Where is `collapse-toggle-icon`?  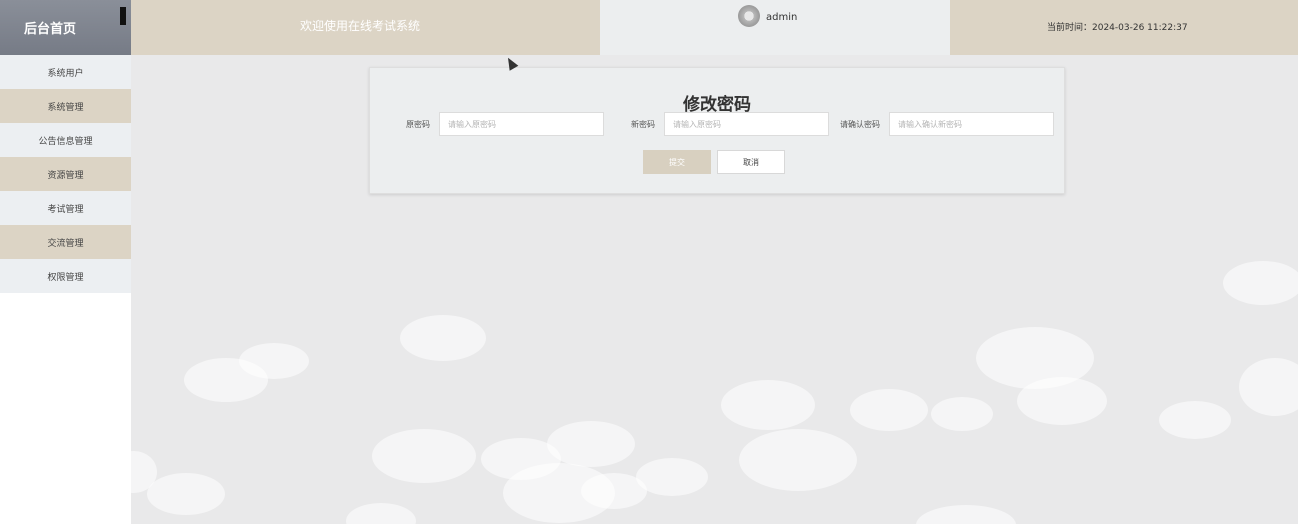 collapse-toggle-icon is located at coordinates (123, 16).